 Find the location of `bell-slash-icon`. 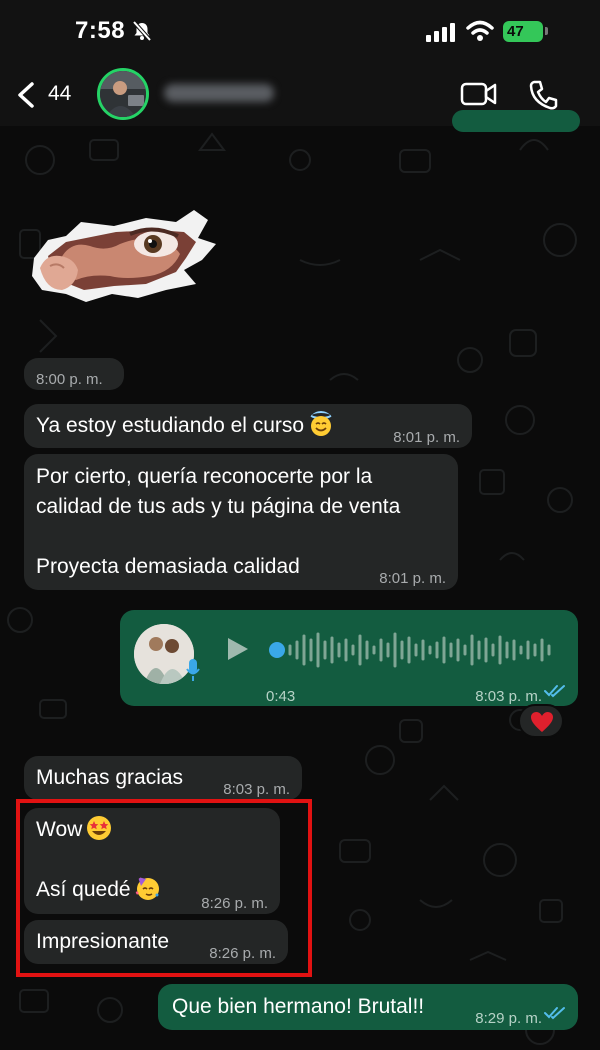

bell-slash-icon is located at coordinates (142, 31).